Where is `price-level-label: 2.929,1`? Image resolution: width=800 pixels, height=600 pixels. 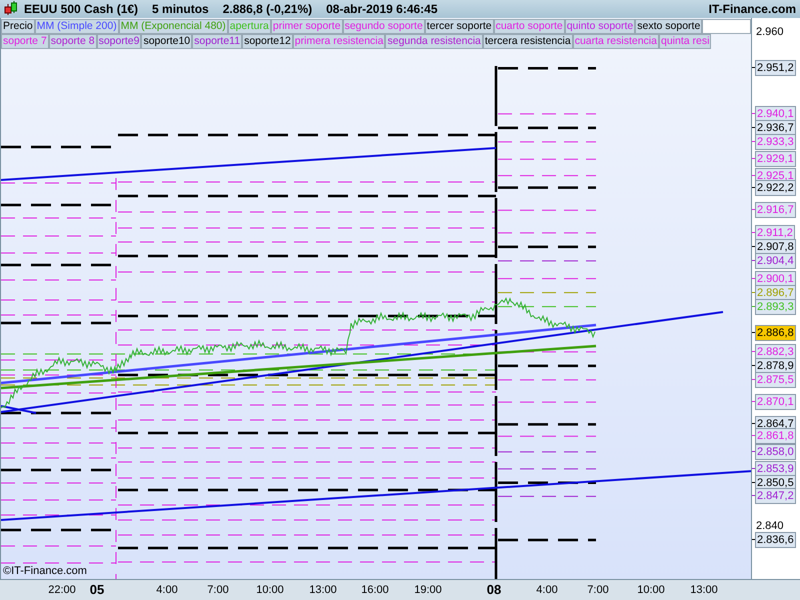
price-level-label: 2.929,1 is located at coordinates (775, 159).